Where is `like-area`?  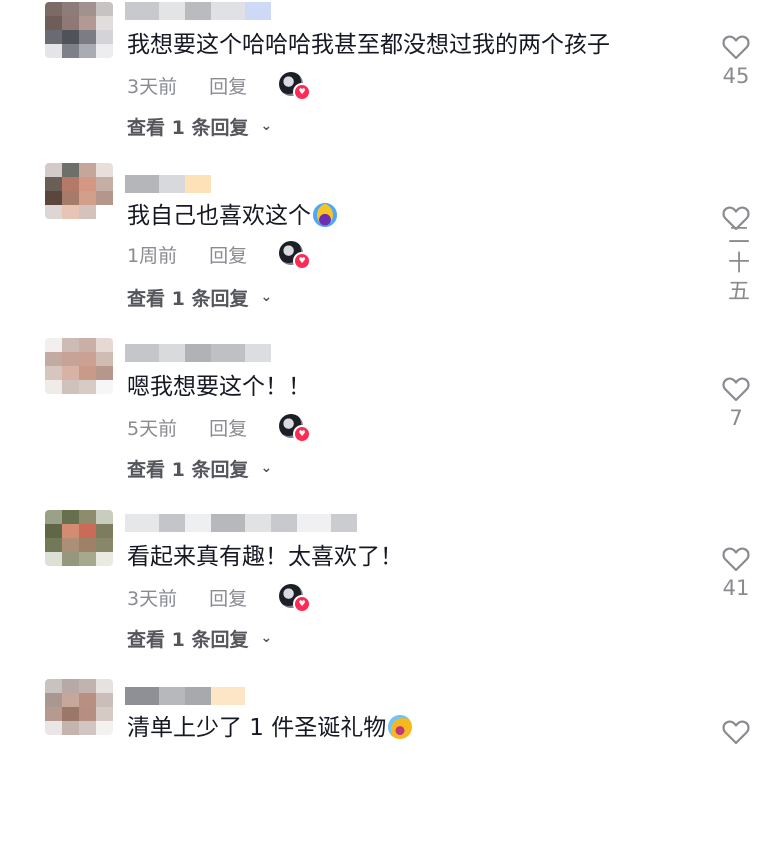 like-area is located at coordinates (736, 732).